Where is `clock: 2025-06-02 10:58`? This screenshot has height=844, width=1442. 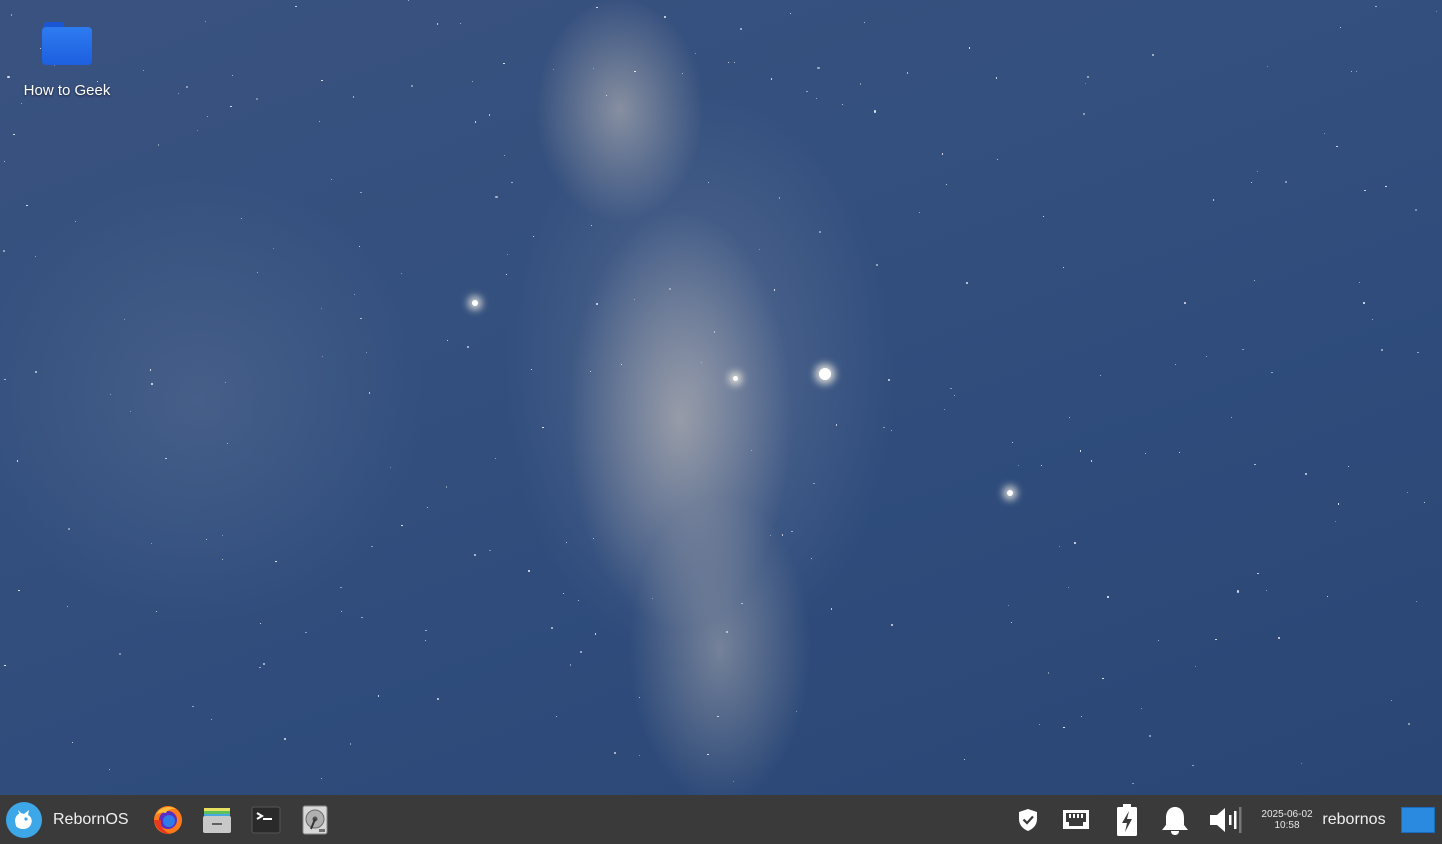
clock: 2025-06-02 10:58 is located at coordinates (1287, 819).